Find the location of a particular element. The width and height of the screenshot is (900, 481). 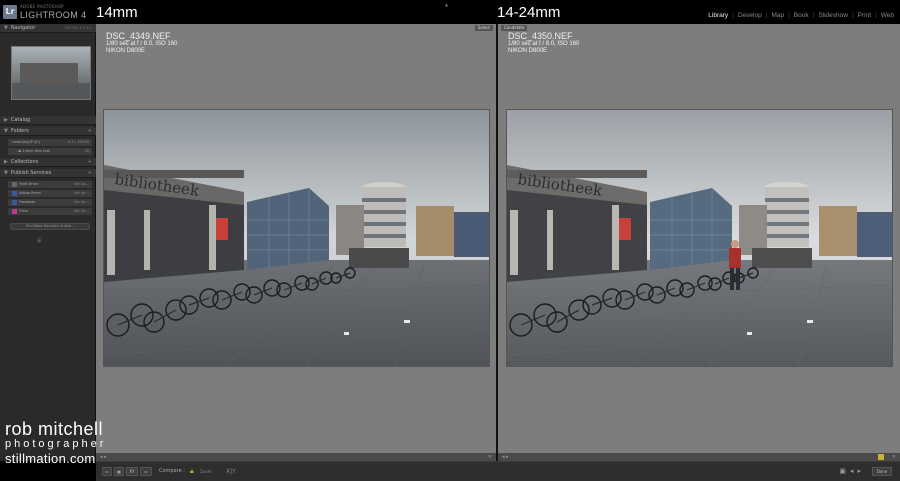

publish-services-header: ▼ Publish Services + is located at coordinates (48, 173).